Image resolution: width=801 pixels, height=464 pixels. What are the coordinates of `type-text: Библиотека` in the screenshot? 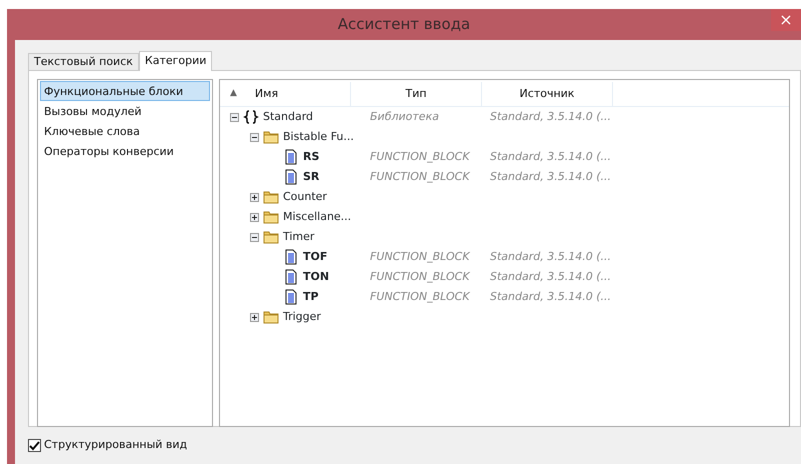 It's located at (404, 116).